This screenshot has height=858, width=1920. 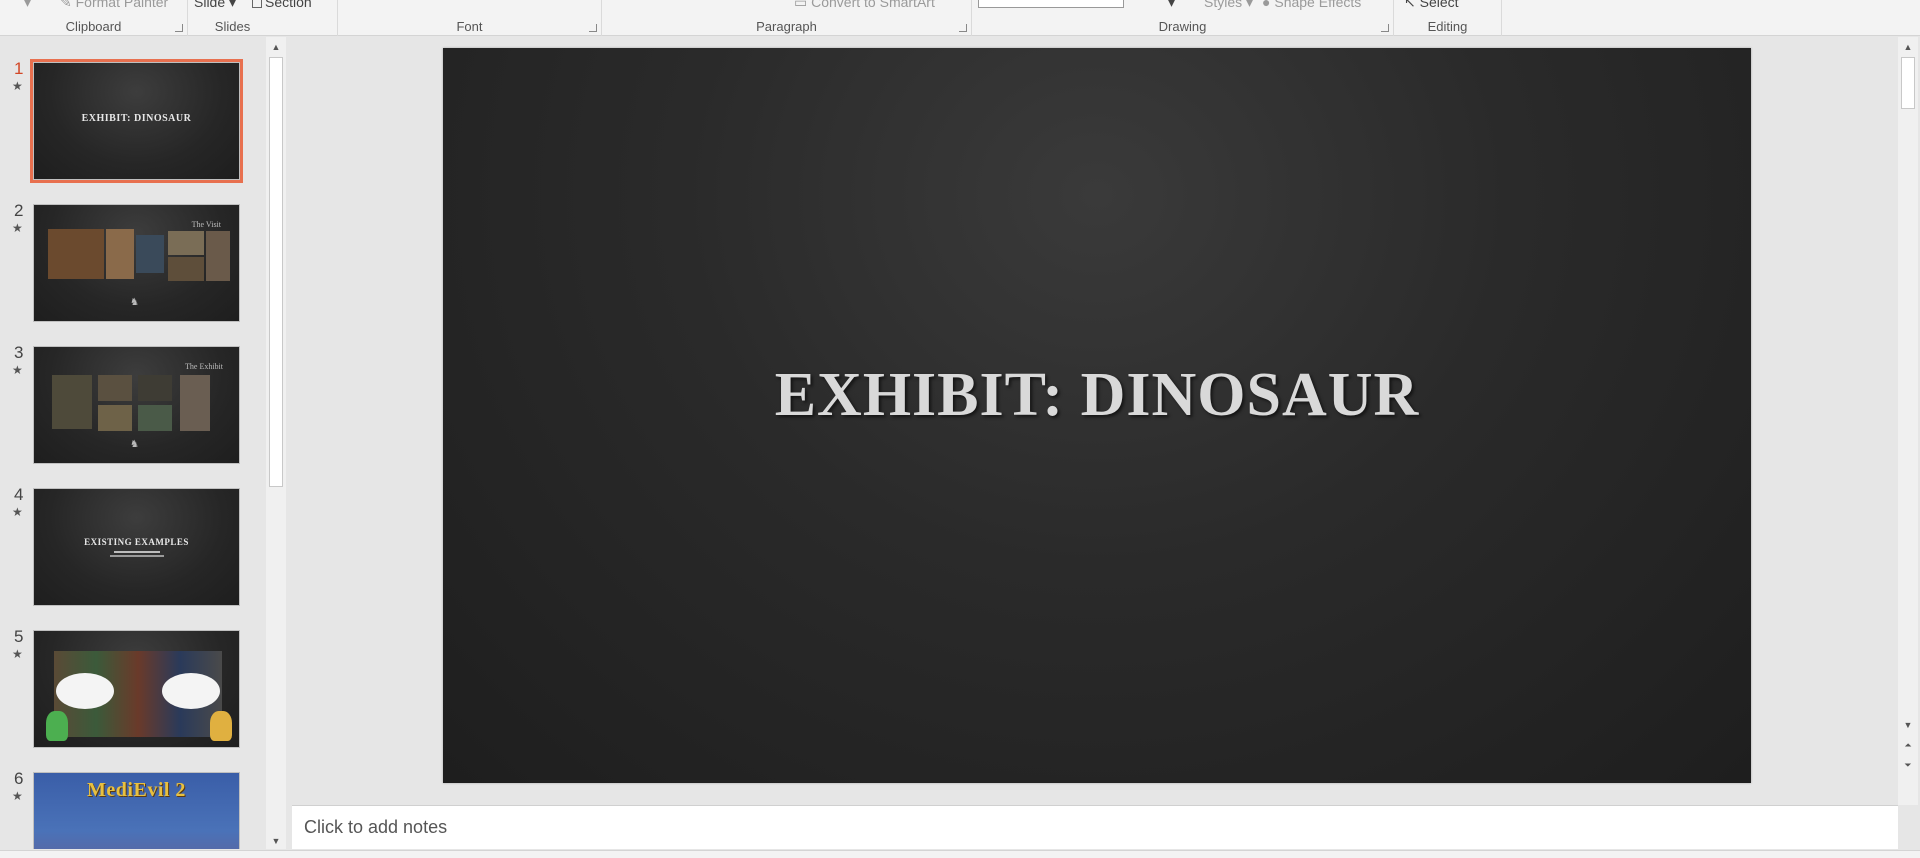 I want to click on thumbnail-title: The Visit, so click(x=206, y=224).